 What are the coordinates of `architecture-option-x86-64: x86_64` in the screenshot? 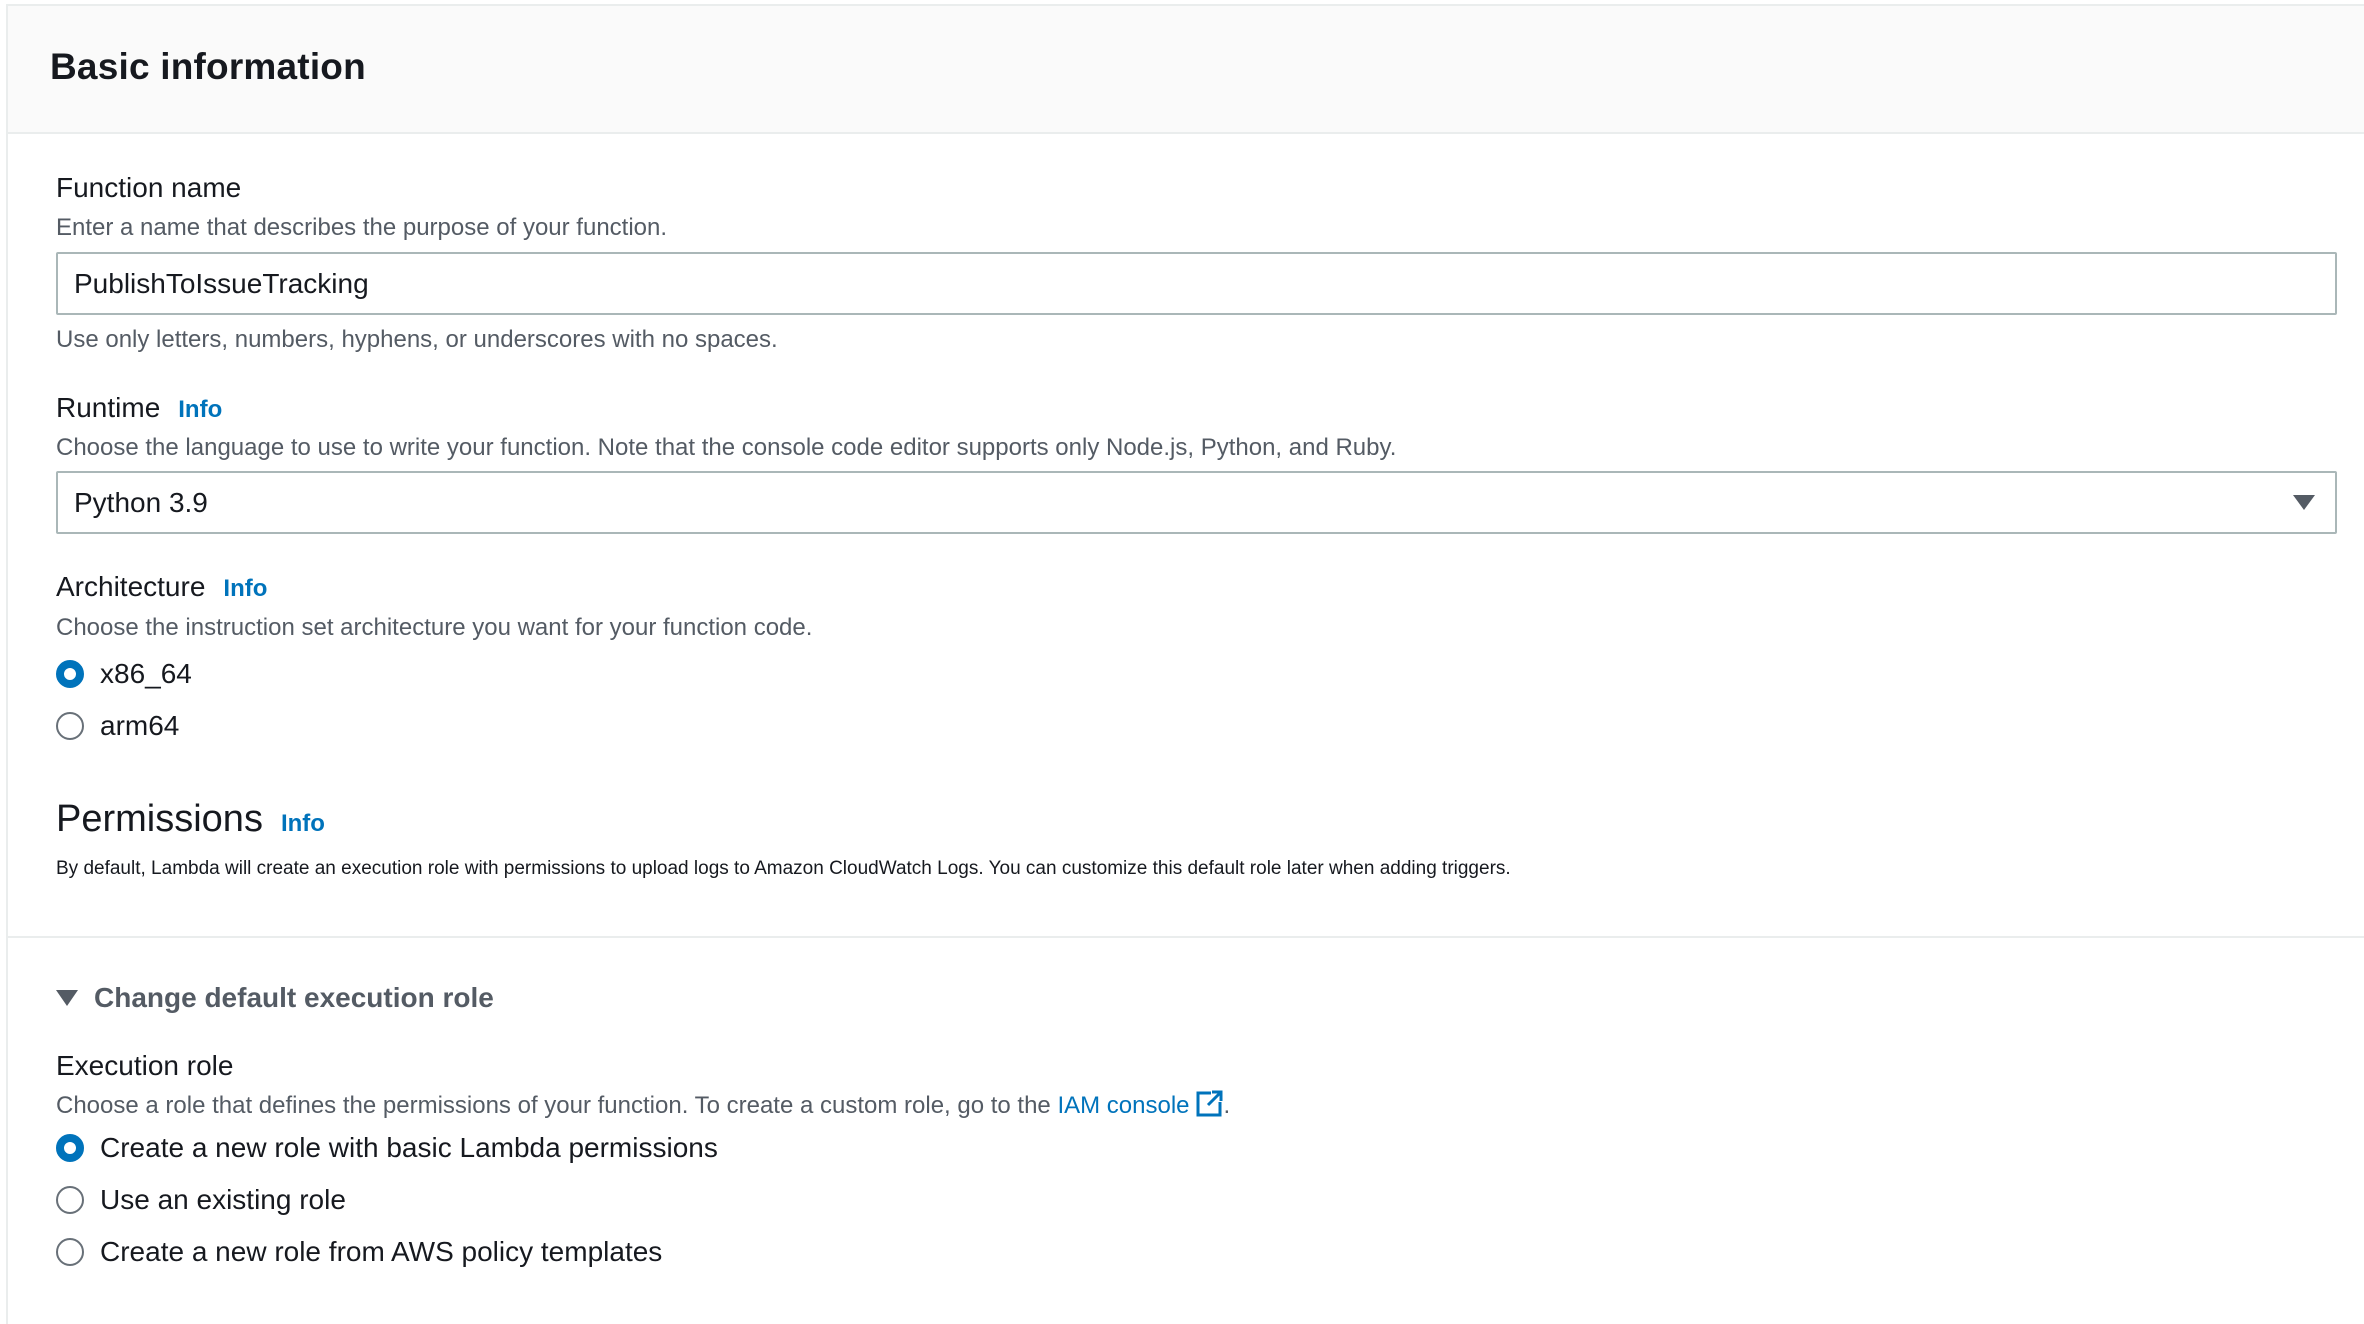 It's located at (124, 674).